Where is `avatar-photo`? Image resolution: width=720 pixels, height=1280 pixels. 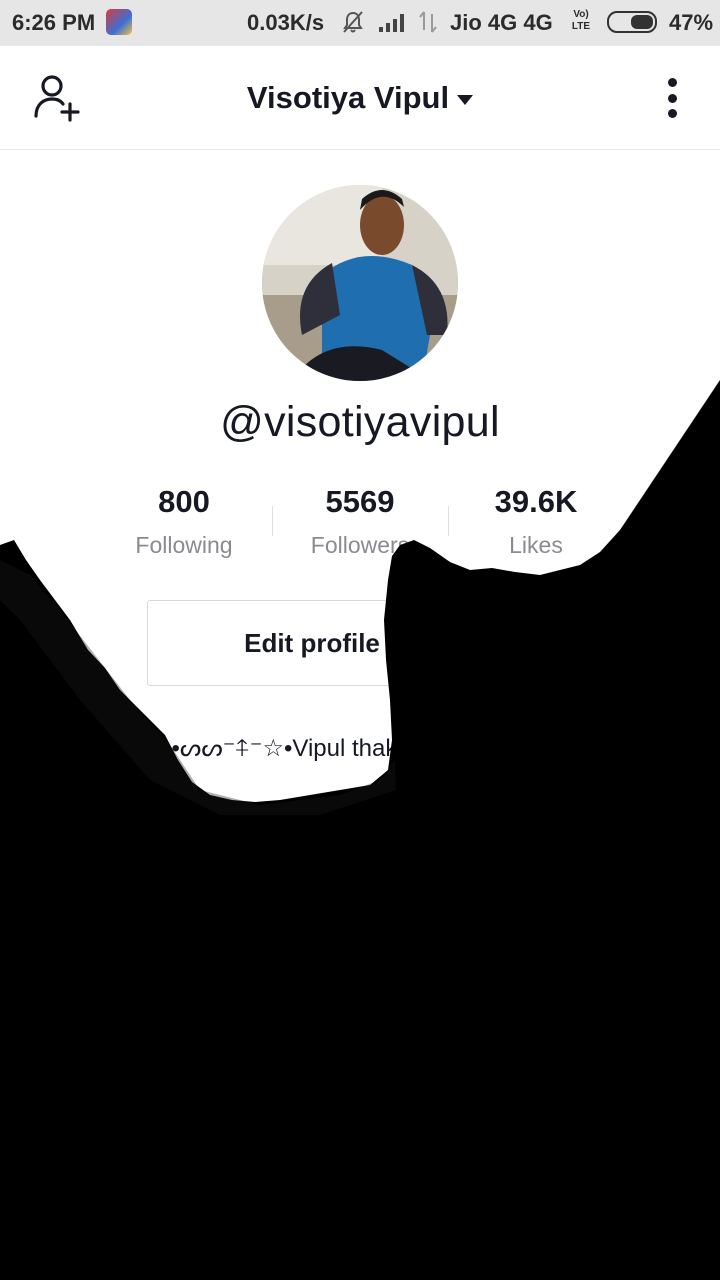
avatar-photo is located at coordinates (360, 283).